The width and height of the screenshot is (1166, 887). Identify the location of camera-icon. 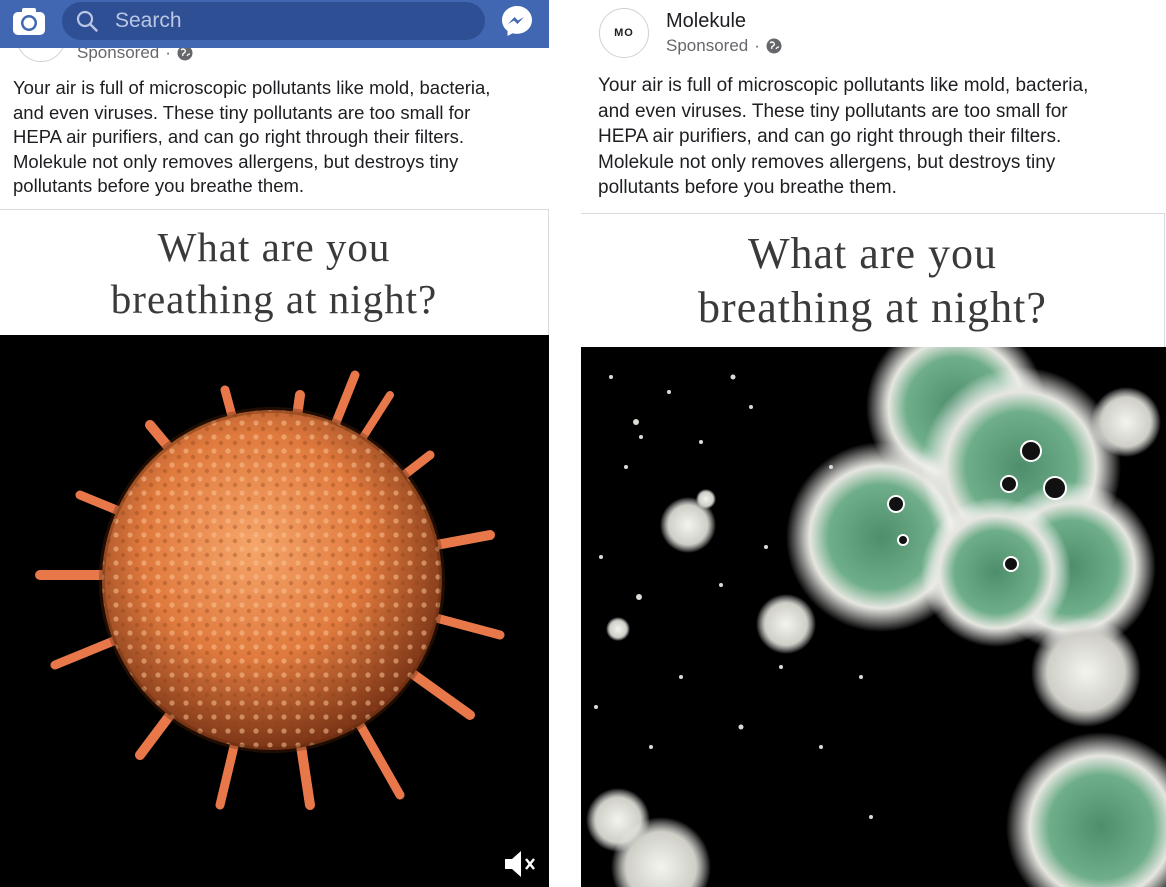
(29, 21).